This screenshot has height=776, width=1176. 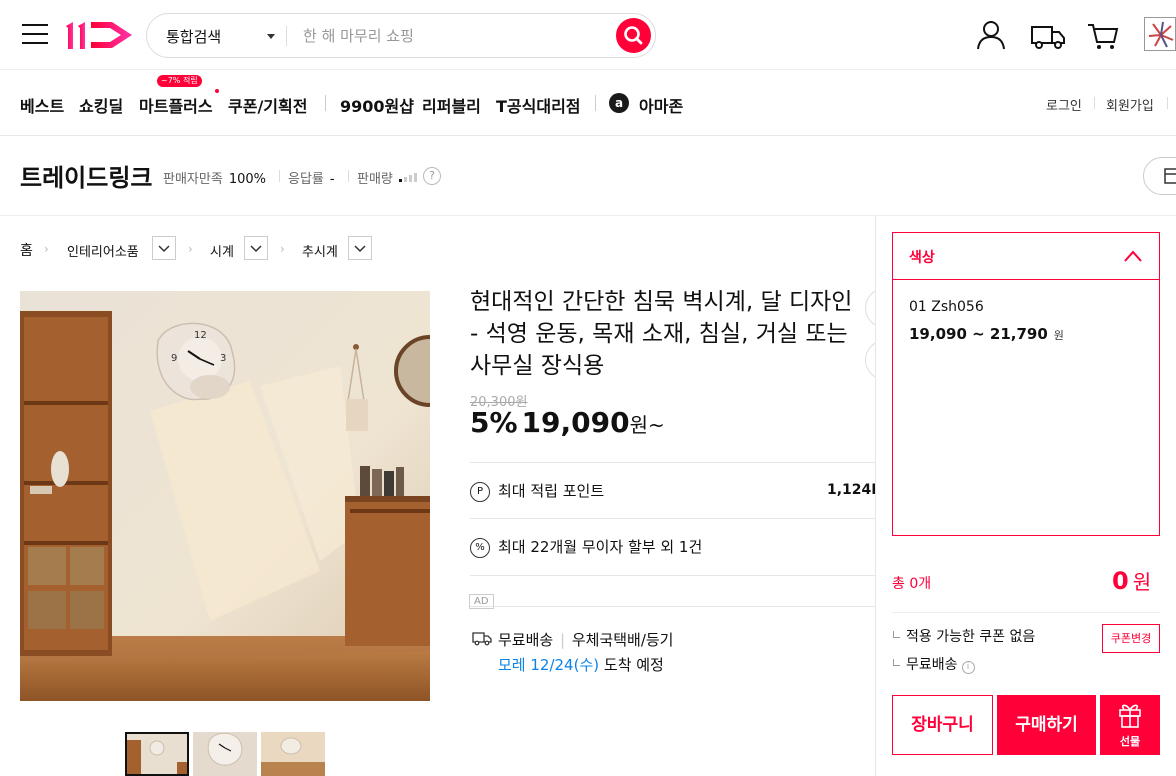 I want to click on sales-volume-bars-icon, so click(x=408, y=177).